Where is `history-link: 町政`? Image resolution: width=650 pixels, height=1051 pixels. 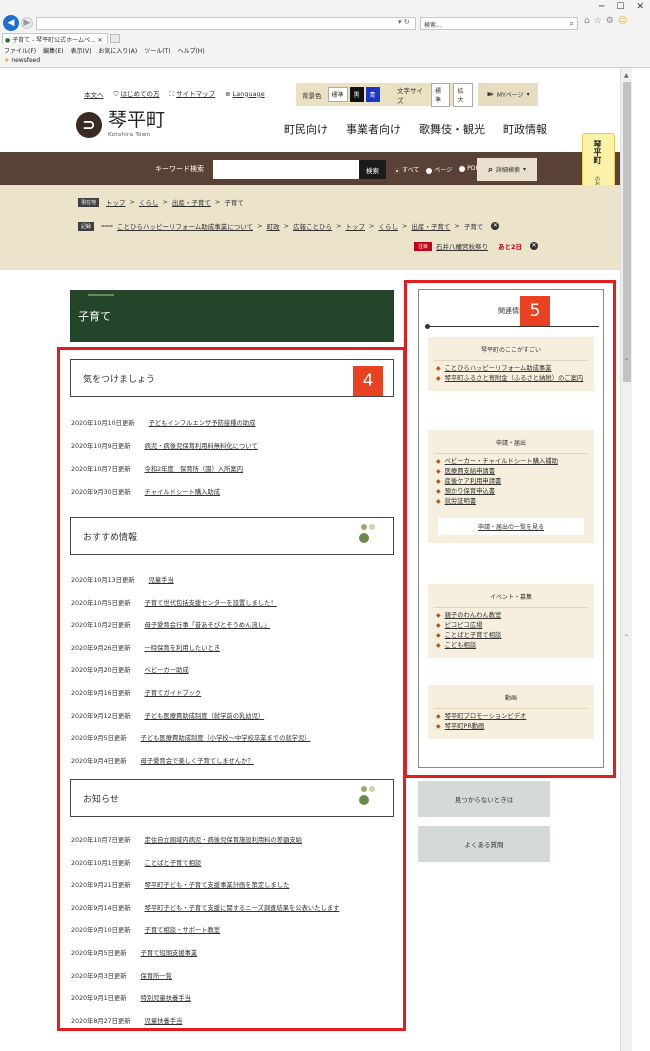
history-link: 町政 is located at coordinates (273, 226).